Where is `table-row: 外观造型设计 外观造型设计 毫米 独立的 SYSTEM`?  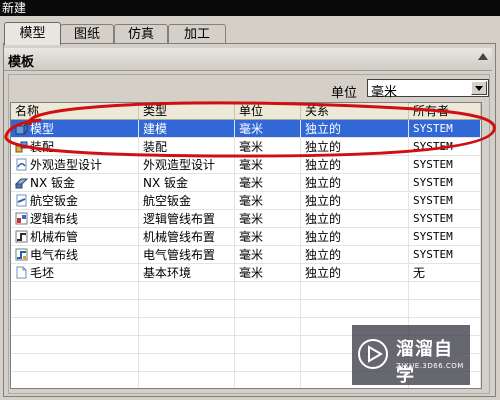 table-row: 外观造型设计 外观造型设计 毫米 独立的 SYSTEM is located at coordinates (246, 165).